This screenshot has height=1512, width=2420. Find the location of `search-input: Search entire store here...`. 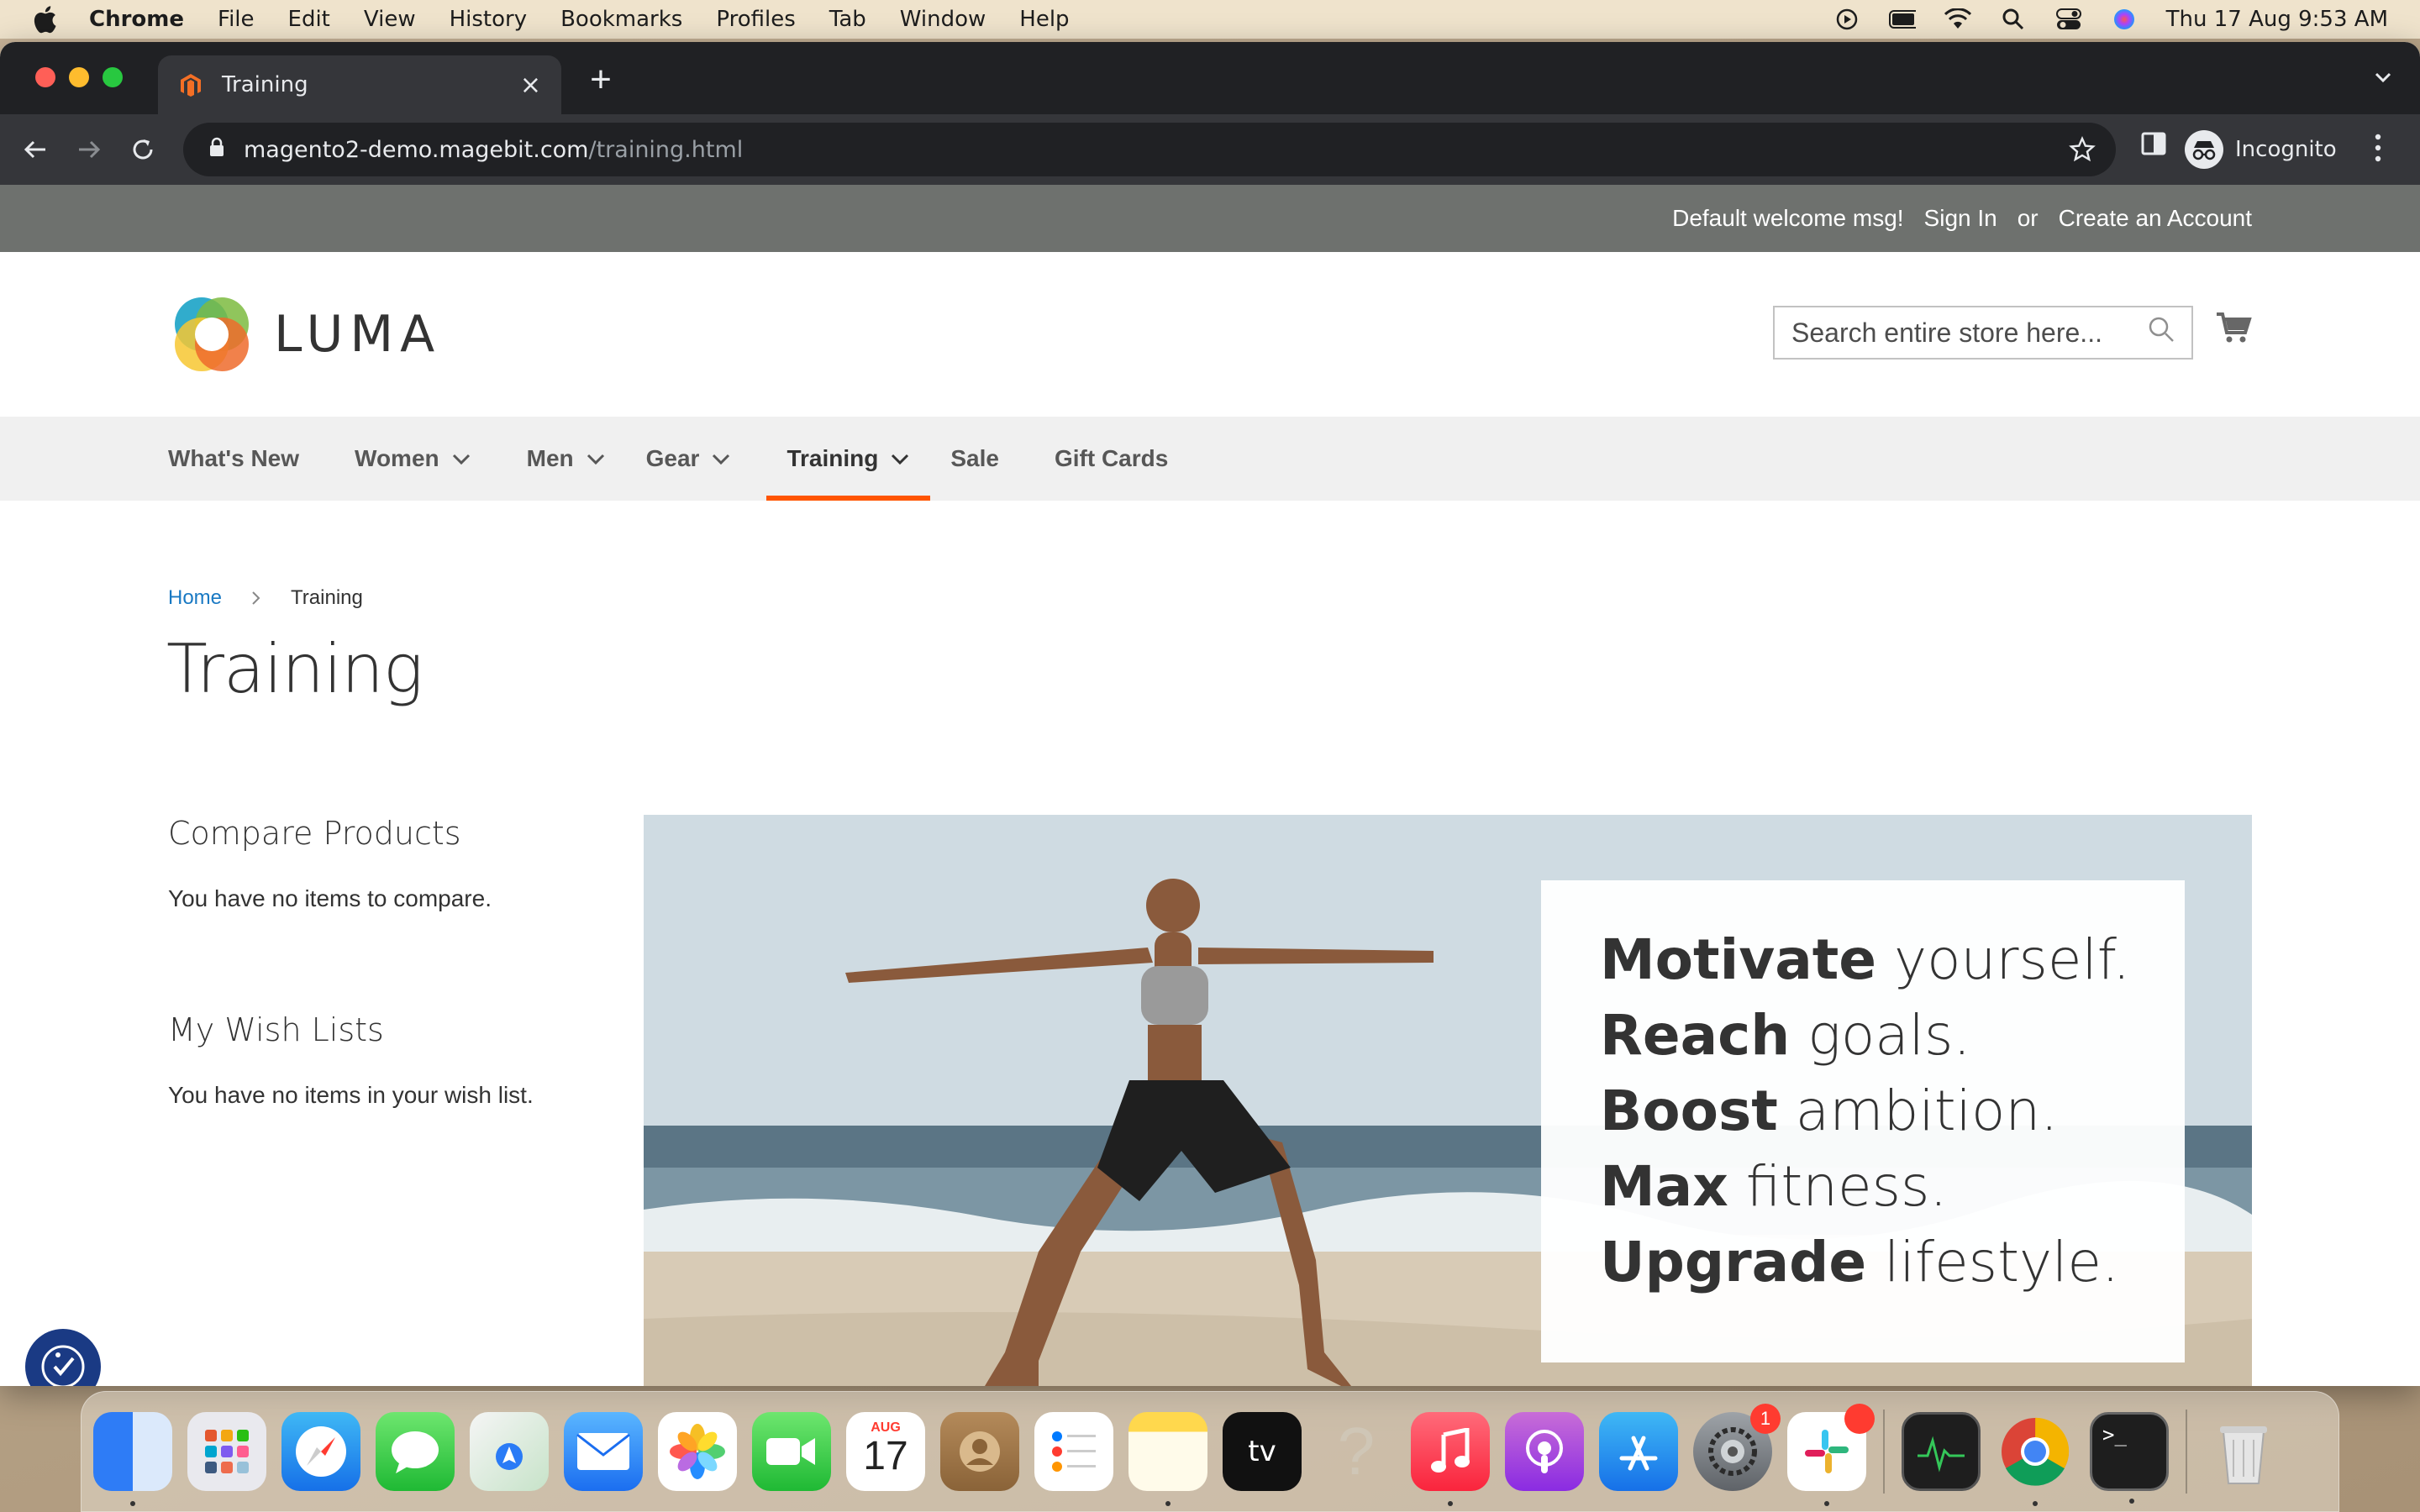

search-input: Search entire store here... is located at coordinates (1983, 333).